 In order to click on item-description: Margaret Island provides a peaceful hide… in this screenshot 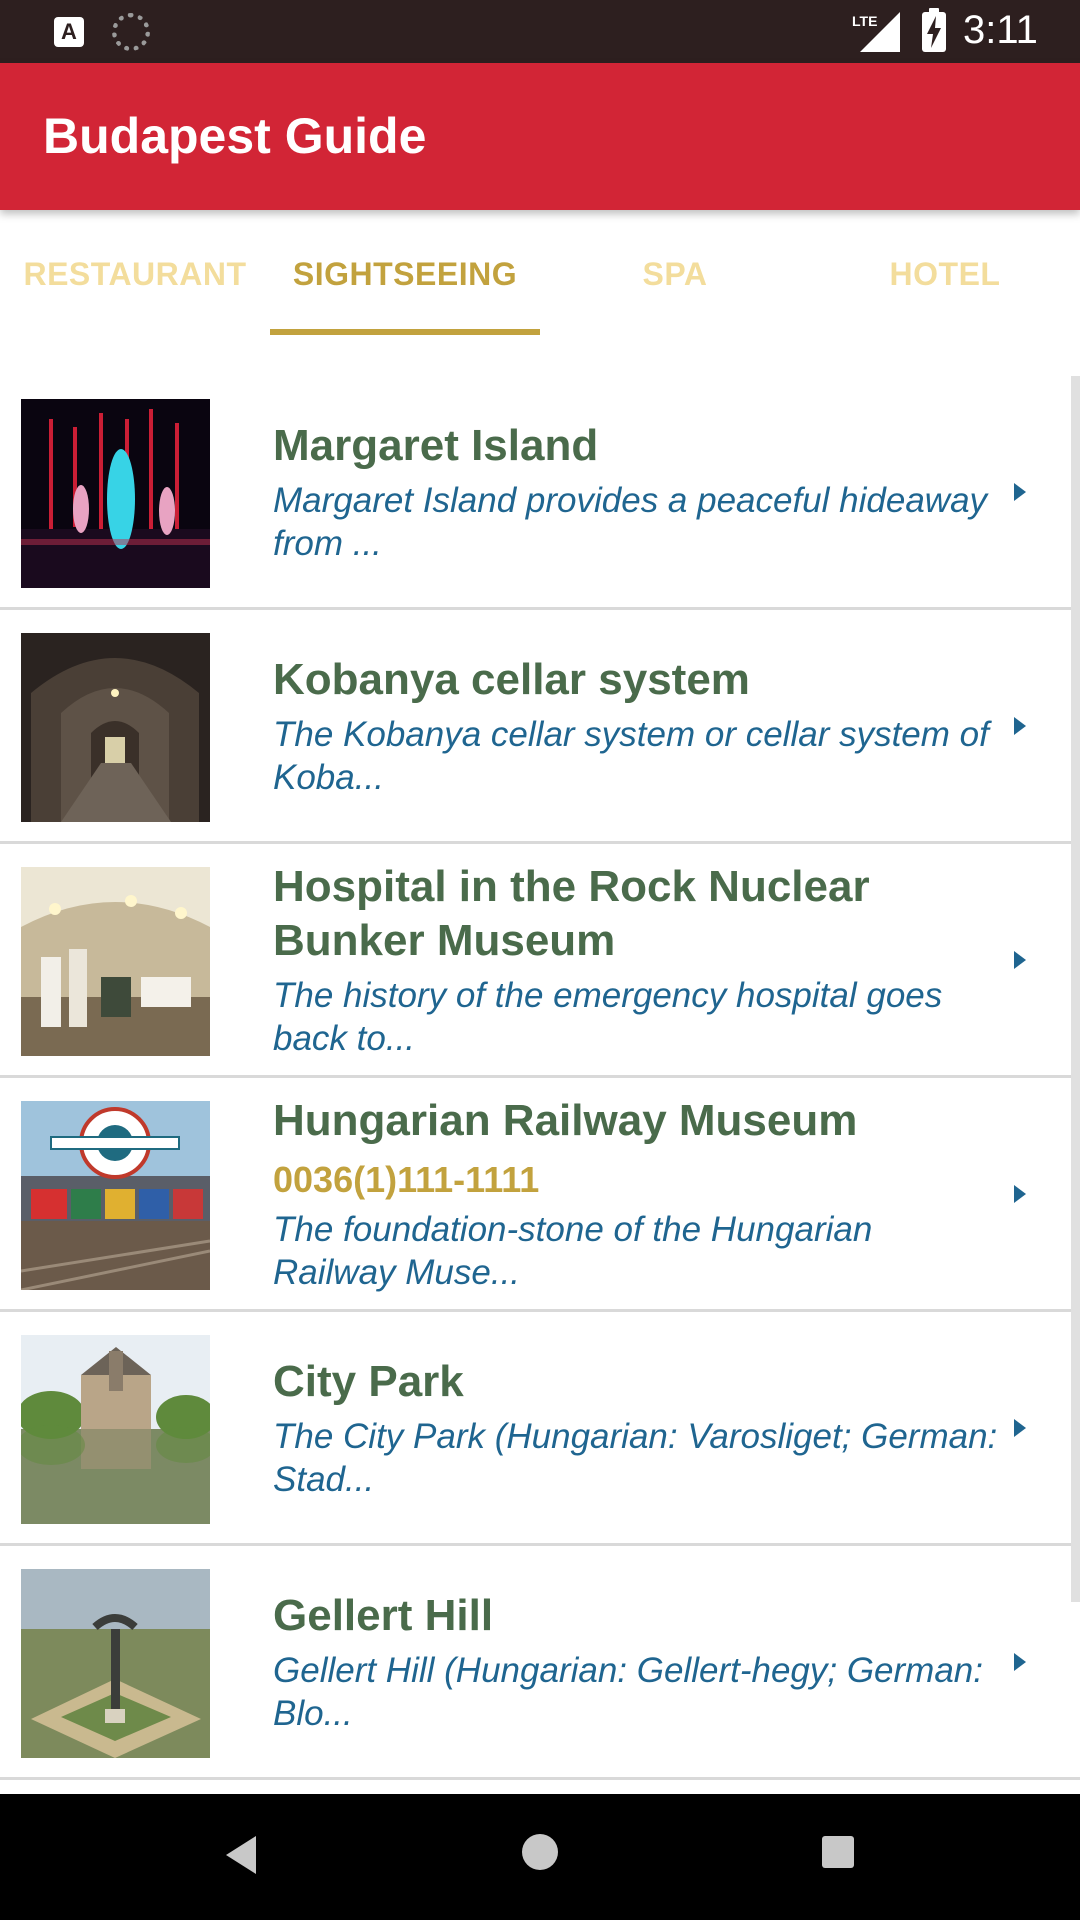, I will do `click(630, 521)`.